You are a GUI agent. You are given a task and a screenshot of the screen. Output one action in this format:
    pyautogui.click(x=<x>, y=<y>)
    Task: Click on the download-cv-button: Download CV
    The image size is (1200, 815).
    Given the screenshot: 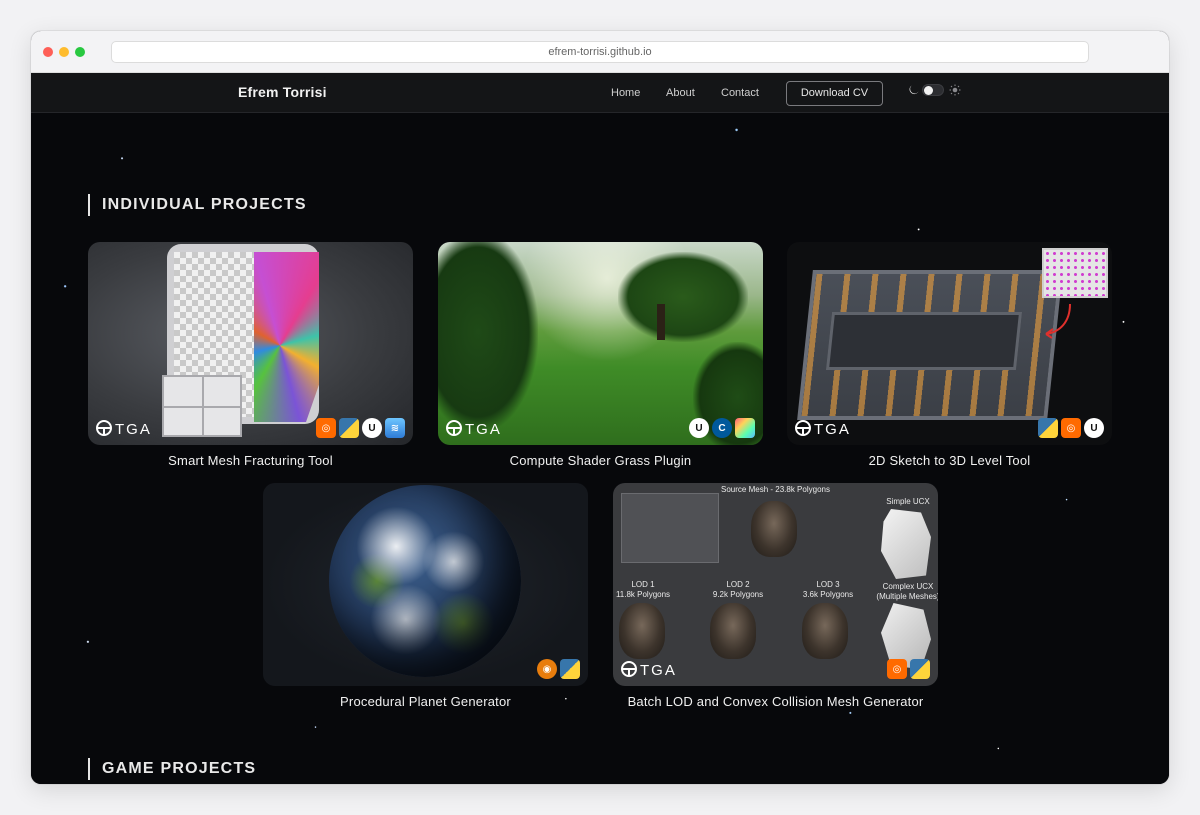 What is the action you would take?
    pyautogui.click(x=834, y=93)
    